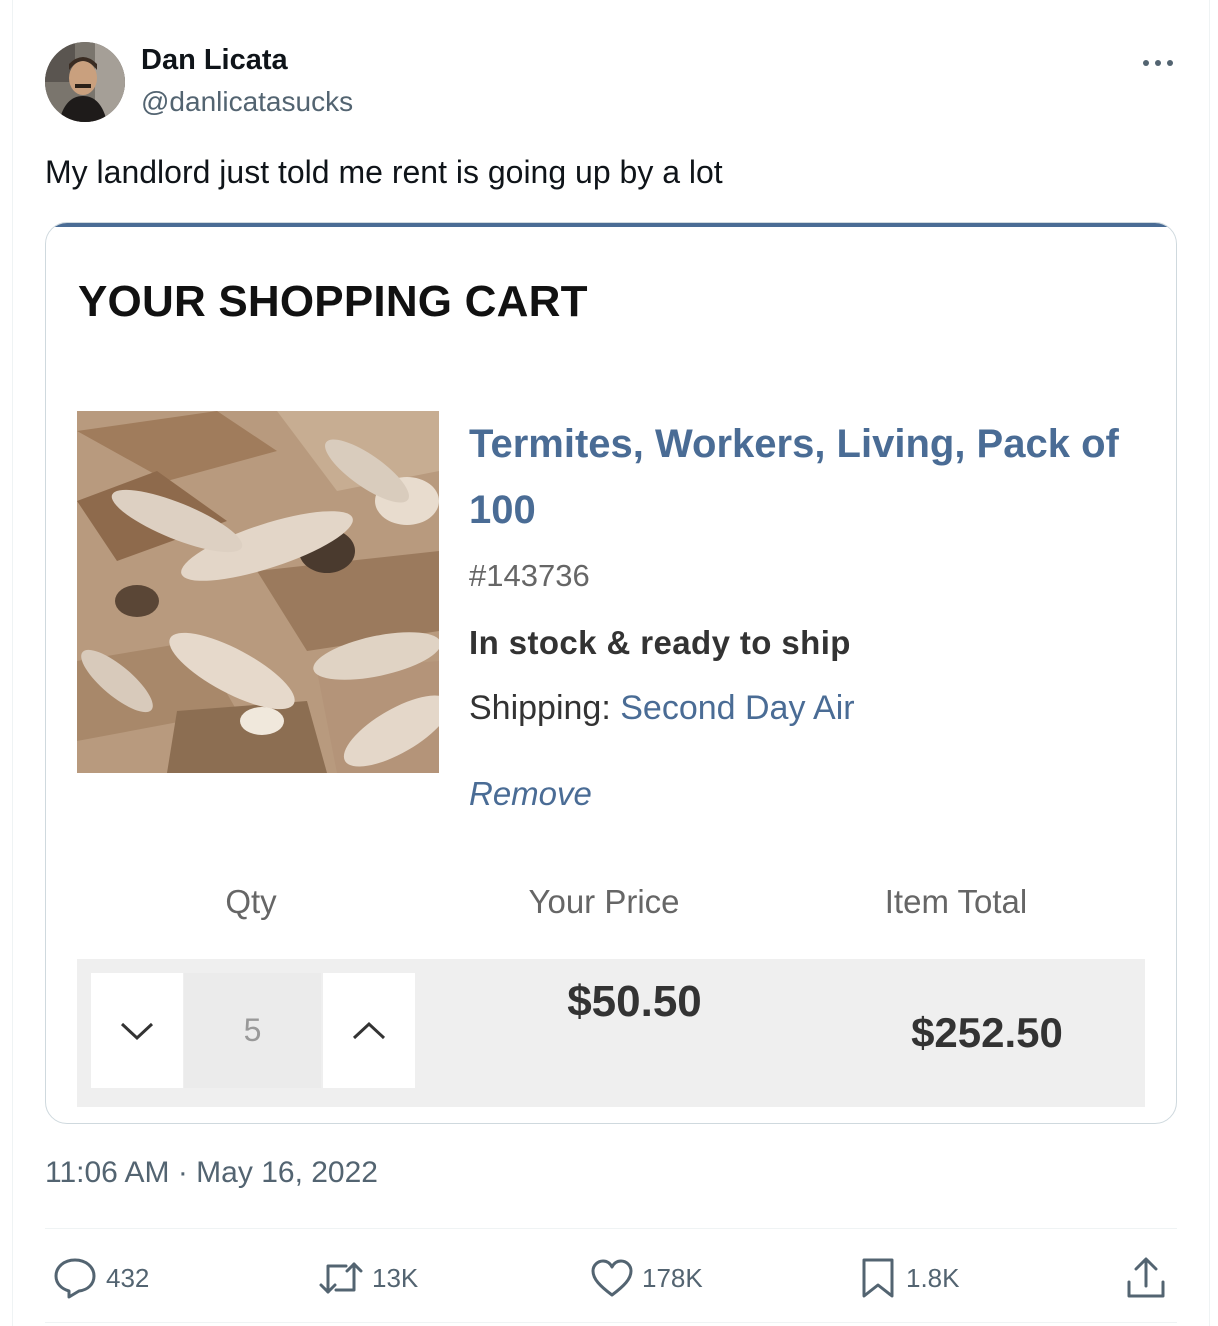 The width and height of the screenshot is (1218, 1326). I want to click on share-button, so click(1146, 1278).